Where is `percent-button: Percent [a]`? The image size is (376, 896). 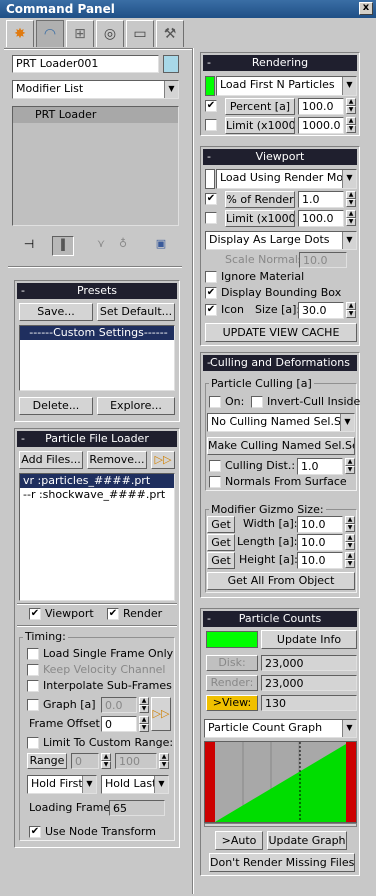 percent-button: Percent [a] is located at coordinates (260, 106).